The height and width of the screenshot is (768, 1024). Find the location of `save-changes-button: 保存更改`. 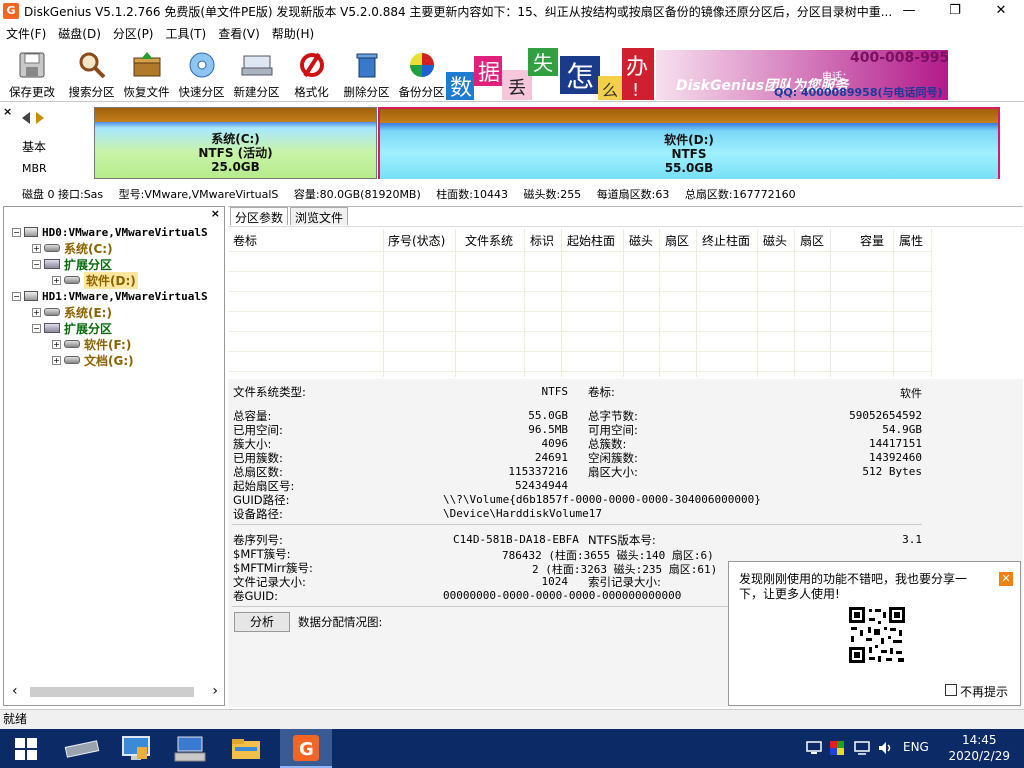

save-changes-button: 保存更改 is located at coordinates (32, 72).